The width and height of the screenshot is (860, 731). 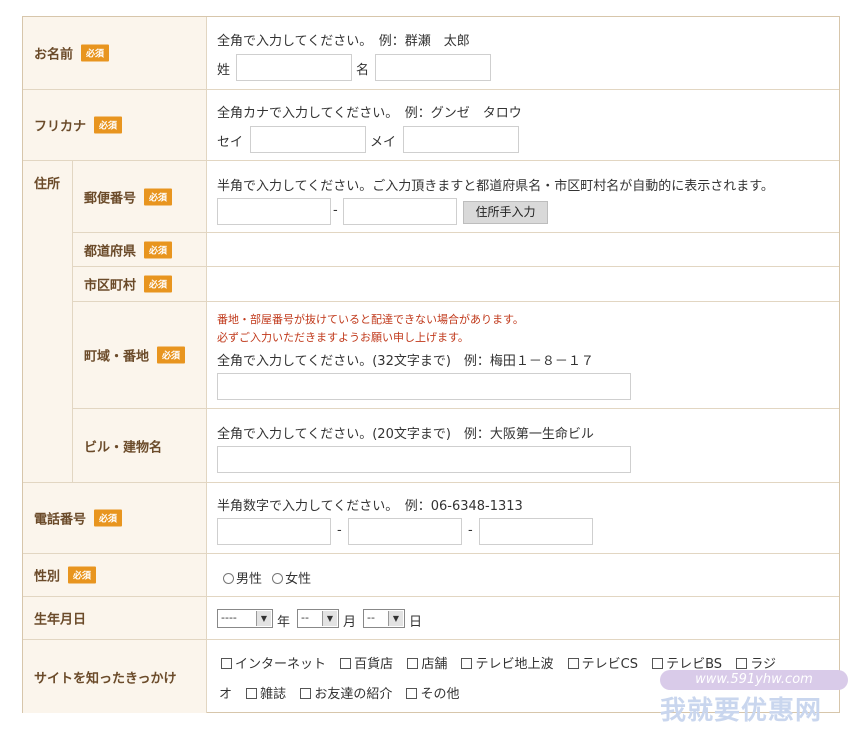 What do you see at coordinates (266, 694) in the screenshot?
I see `referral-option: 雑誌` at bounding box center [266, 694].